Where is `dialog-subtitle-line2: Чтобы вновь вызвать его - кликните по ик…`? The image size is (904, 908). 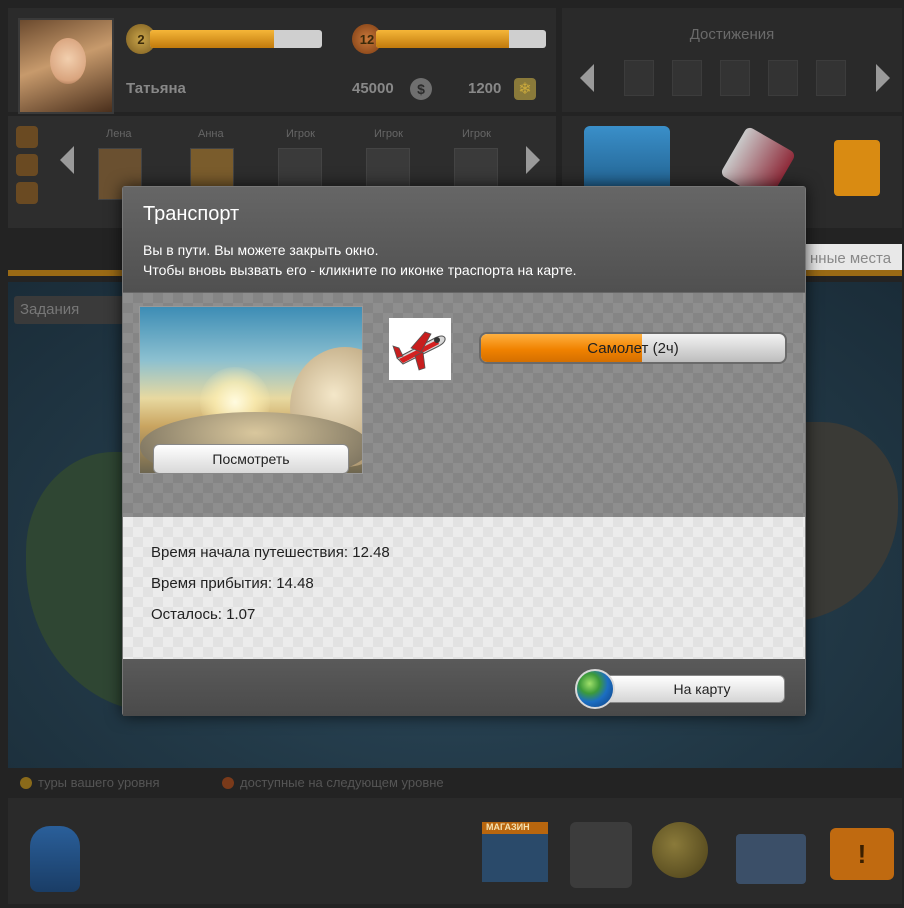 dialog-subtitle-line2: Чтобы вновь вызвать его - кликните по ик… is located at coordinates (360, 270).